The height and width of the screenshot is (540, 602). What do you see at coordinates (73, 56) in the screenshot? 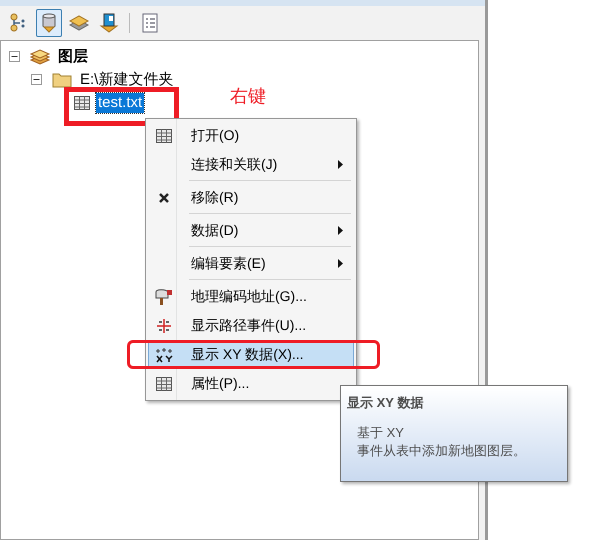
I see `tree-item-label: 图层` at bounding box center [73, 56].